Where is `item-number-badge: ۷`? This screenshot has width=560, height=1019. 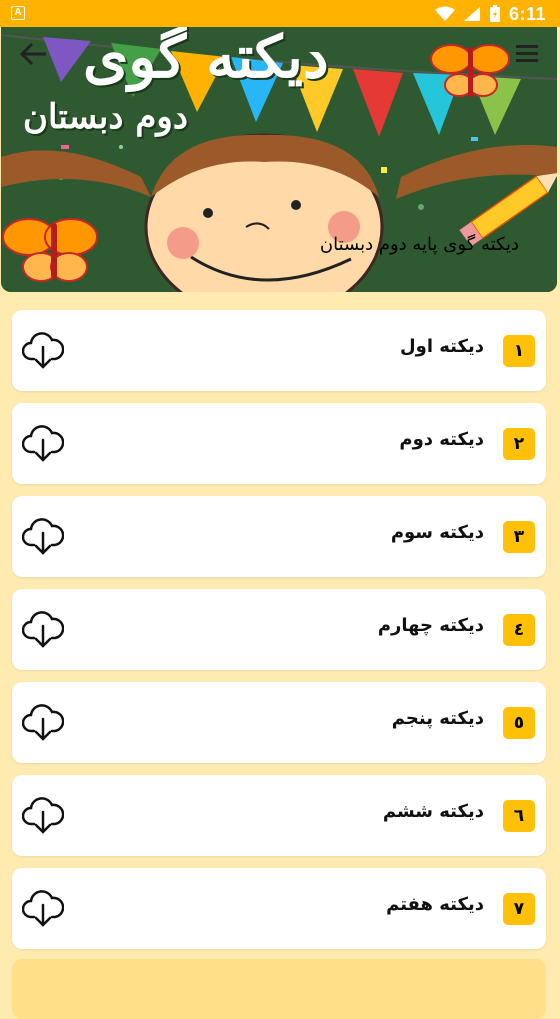 item-number-badge: ۷ is located at coordinates (519, 909).